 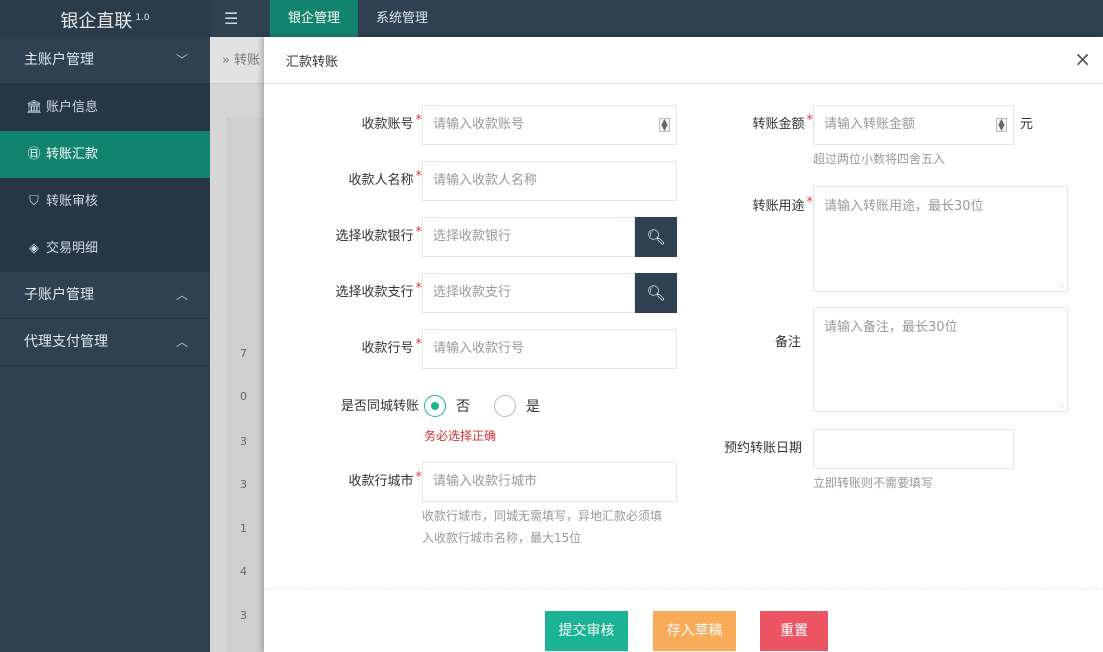 What do you see at coordinates (105, 295) in the screenshot?
I see `sidebar-group-sub-account: 子账户管理 ︿` at bounding box center [105, 295].